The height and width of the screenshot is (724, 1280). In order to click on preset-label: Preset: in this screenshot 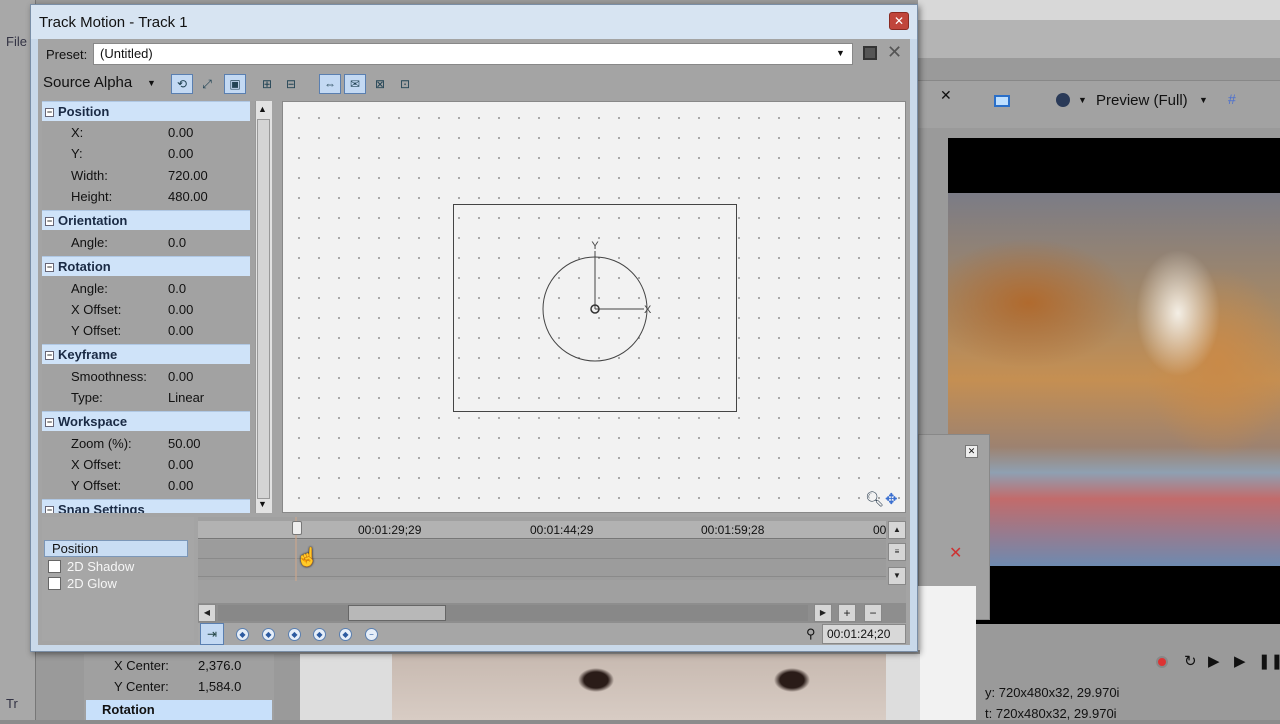, I will do `click(67, 54)`.